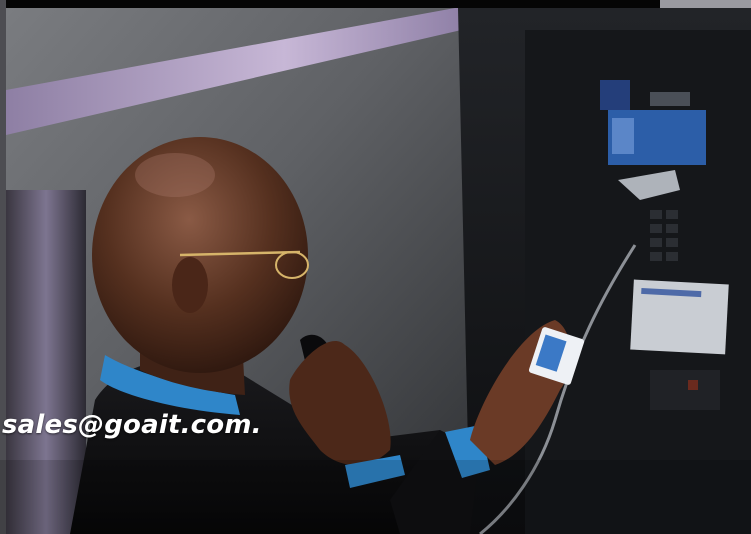 Image resolution: width=751 pixels, height=534 pixels. What do you see at coordinates (705, 4) in the screenshot?
I see `top-strip-light` at bounding box center [705, 4].